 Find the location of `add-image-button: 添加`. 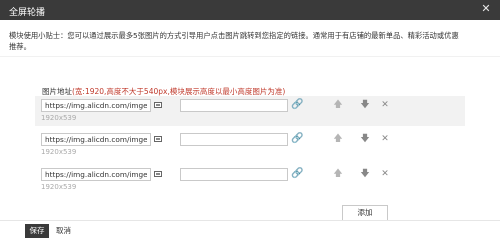

add-image-button: 添加 is located at coordinates (365, 213).